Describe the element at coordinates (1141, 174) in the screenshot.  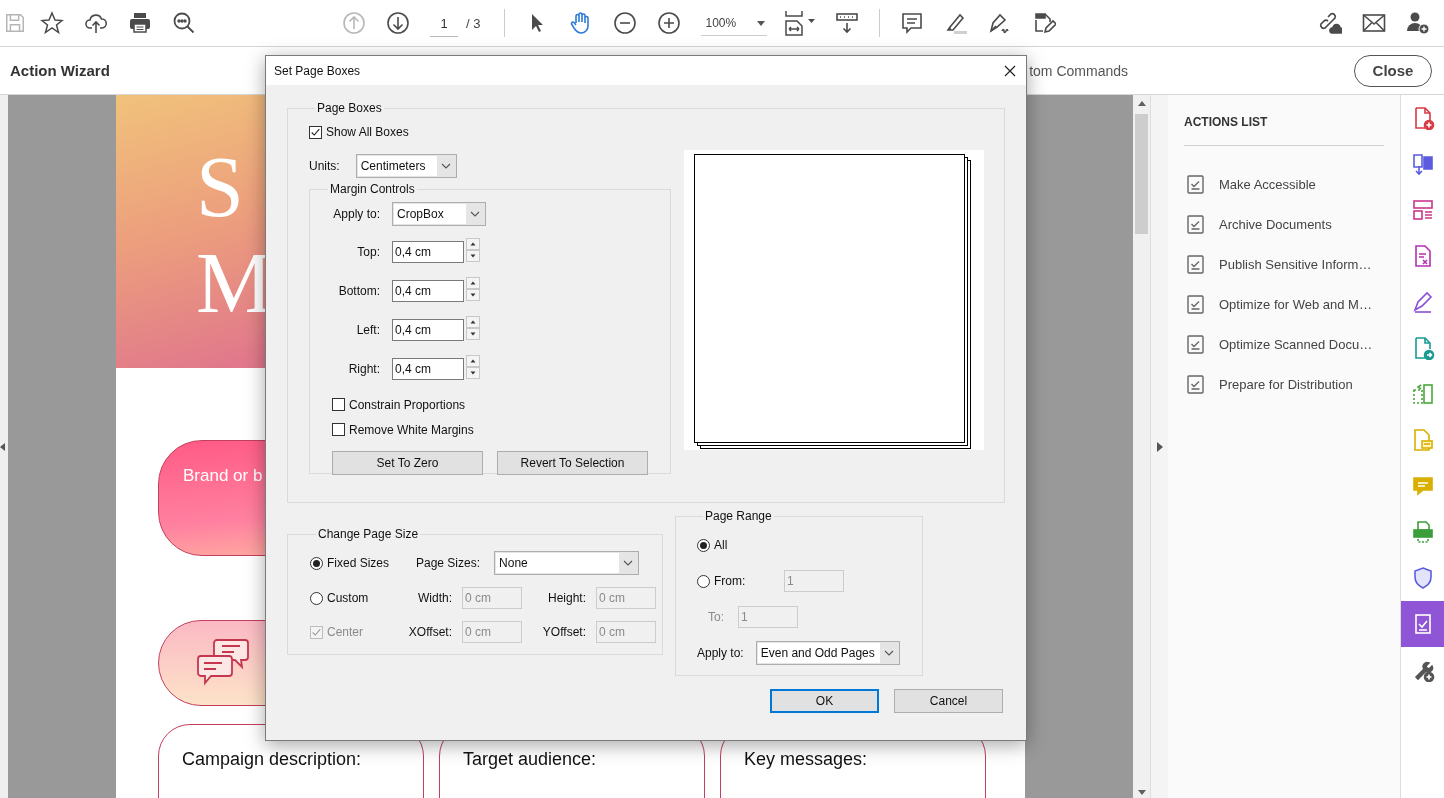
I see `scroll-thumb` at that location.